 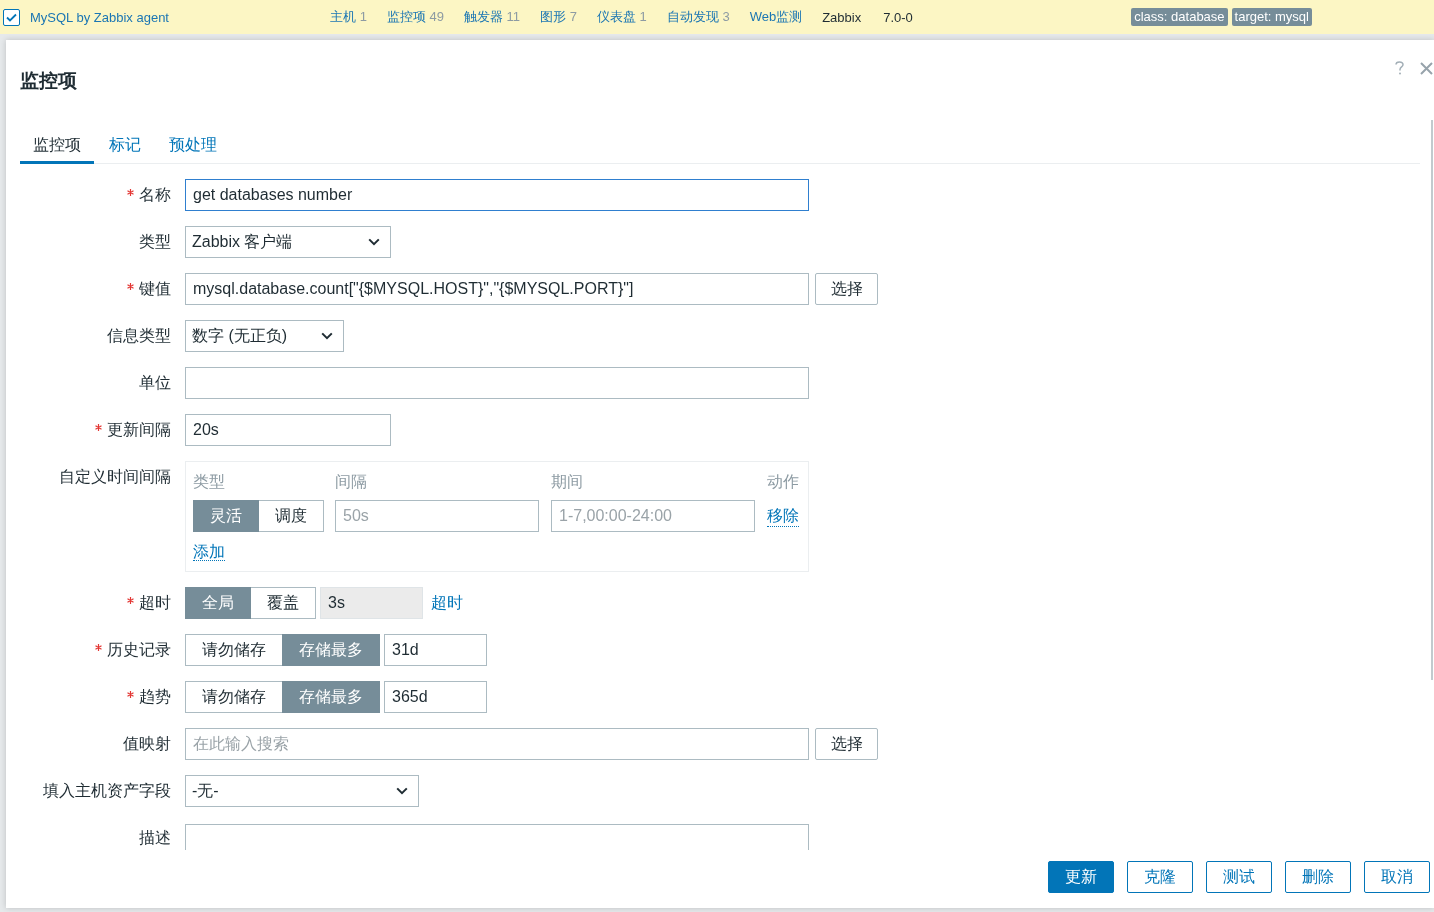 What do you see at coordinates (155, 382) in the screenshot?
I see `field-label: 单位` at bounding box center [155, 382].